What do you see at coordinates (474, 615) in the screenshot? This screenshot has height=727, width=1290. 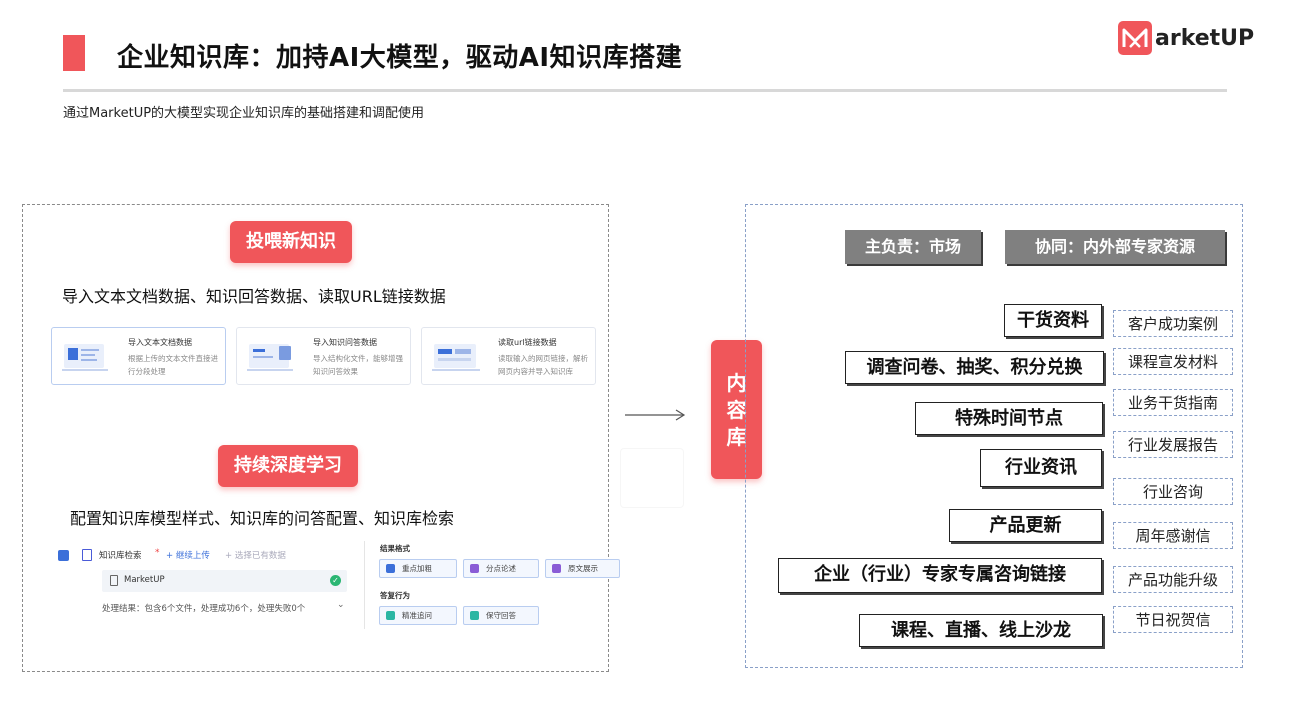 I see `answer-icon` at bounding box center [474, 615].